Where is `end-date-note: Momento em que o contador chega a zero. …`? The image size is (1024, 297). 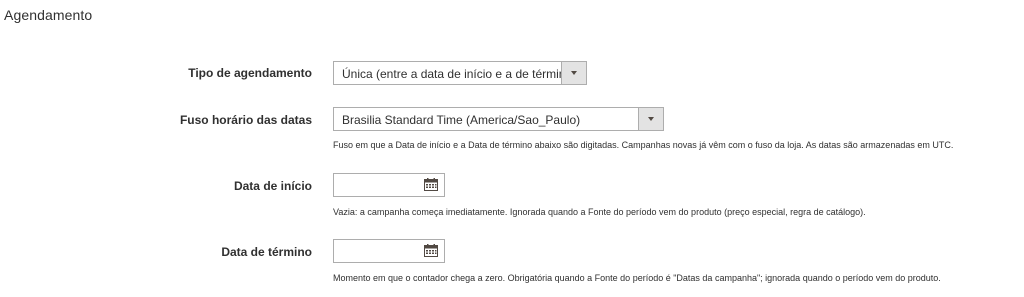 end-date-note: Momento em que o contador chega a zero. … is located at coordinates (637, 278).